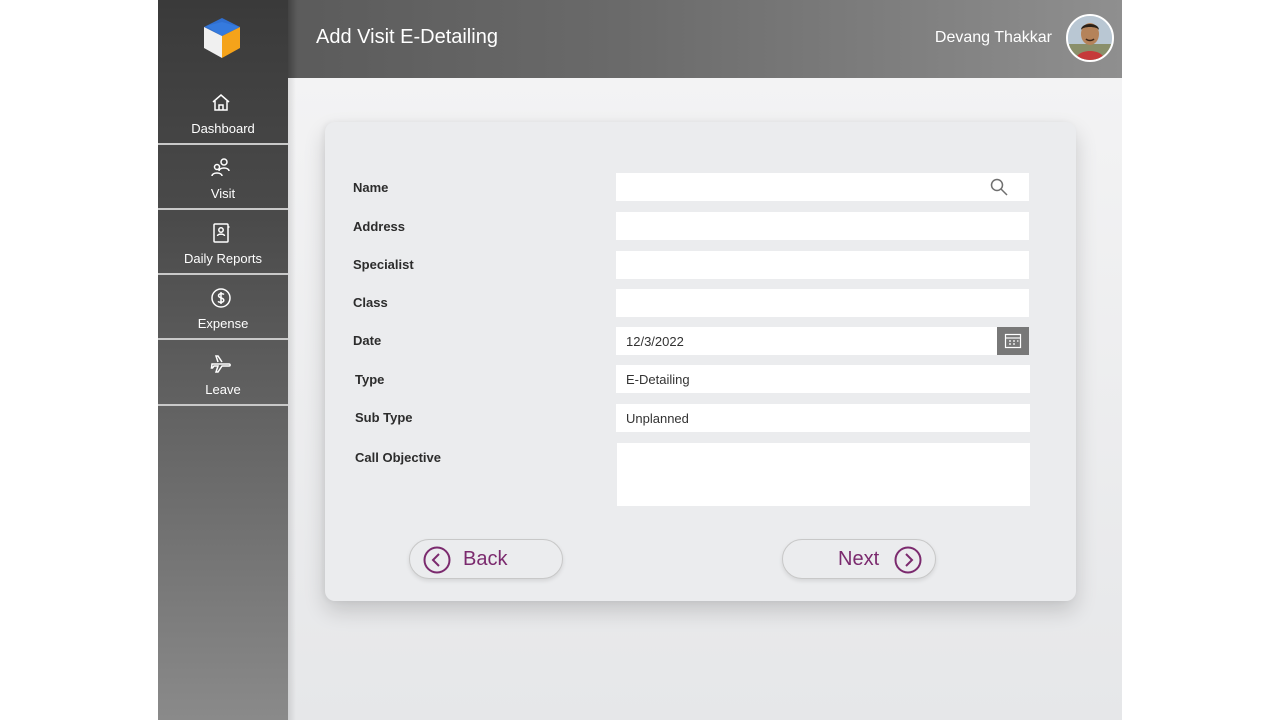 This screenshot has height=720, width=1280. I want to click on airplane-icon, so click(221, 364).